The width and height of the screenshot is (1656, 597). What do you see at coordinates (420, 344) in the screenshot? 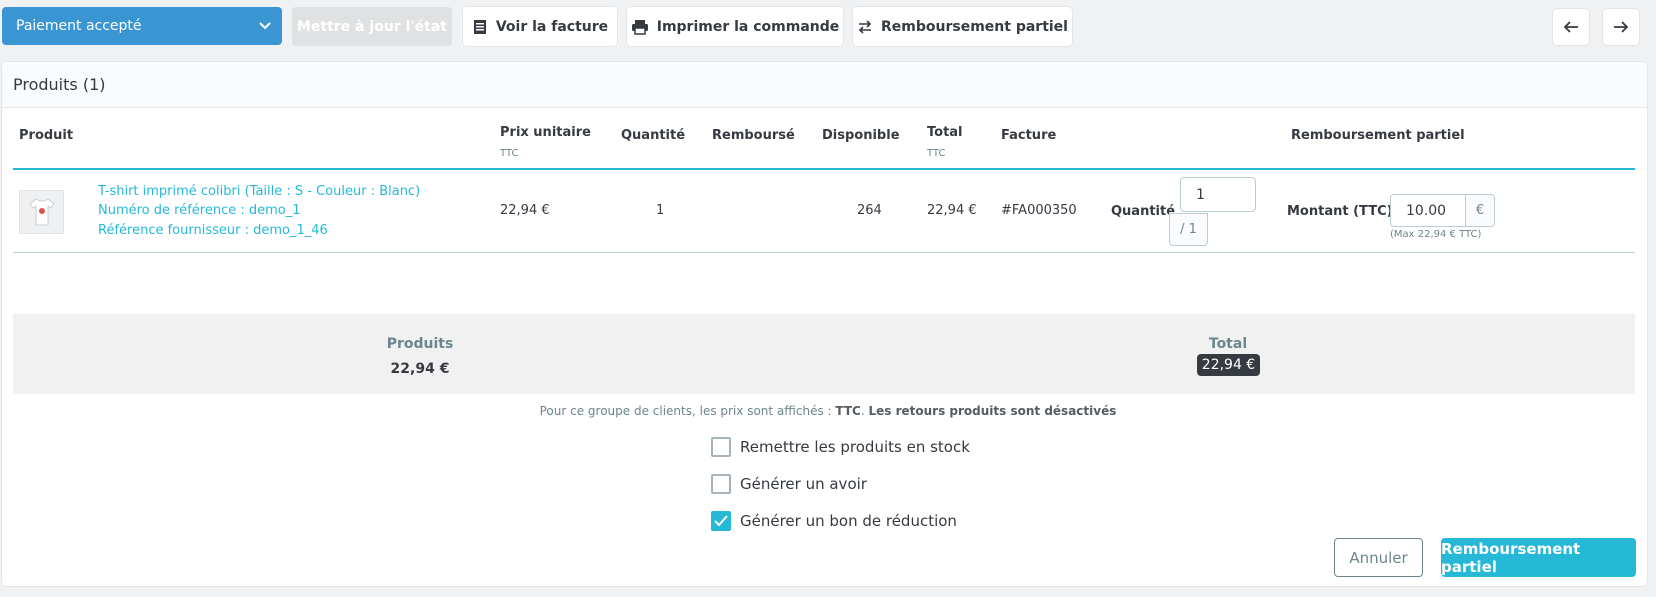
I see `products-total-label: Produits` at bounding box center [420, 344].